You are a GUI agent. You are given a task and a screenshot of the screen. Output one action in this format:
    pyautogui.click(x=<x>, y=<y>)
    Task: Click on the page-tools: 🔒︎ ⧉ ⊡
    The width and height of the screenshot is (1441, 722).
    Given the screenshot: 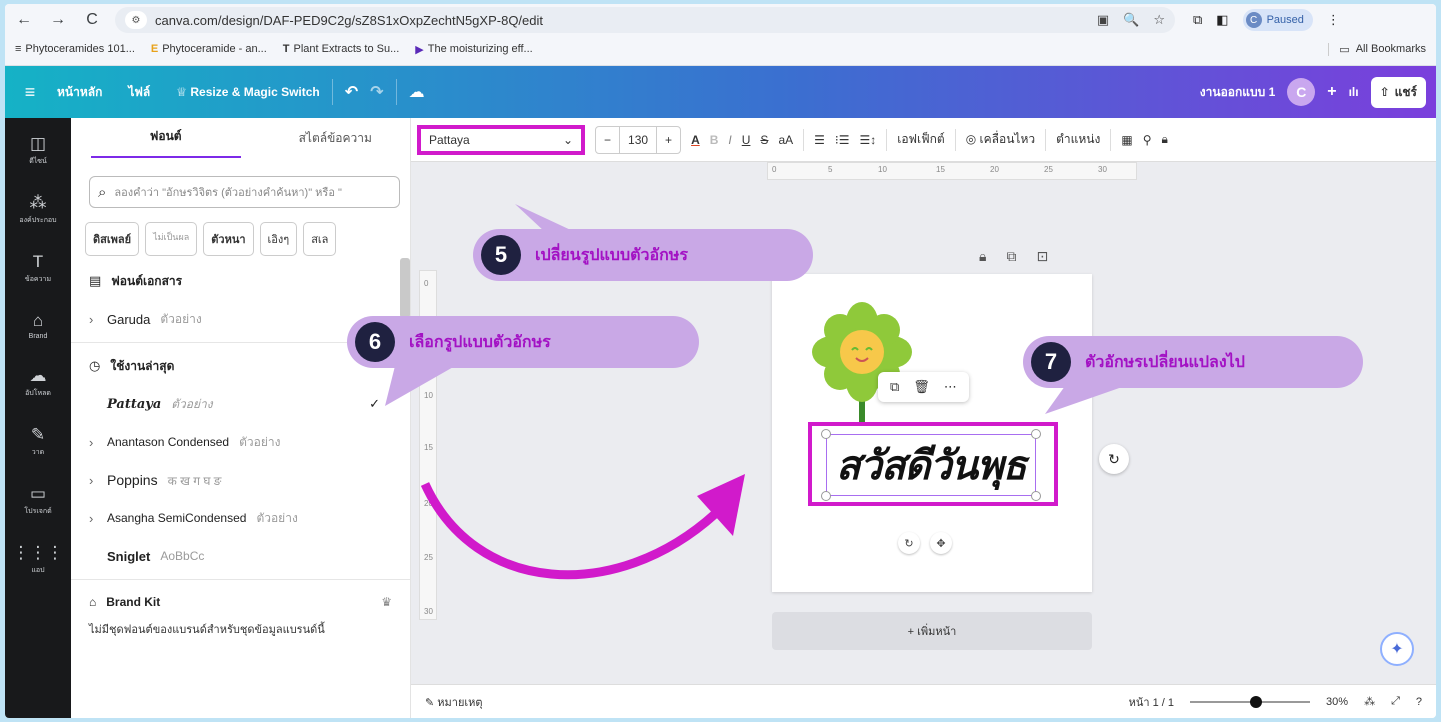 What is the action you would take?
    pyautogui.click(x=1013, y=256)
    